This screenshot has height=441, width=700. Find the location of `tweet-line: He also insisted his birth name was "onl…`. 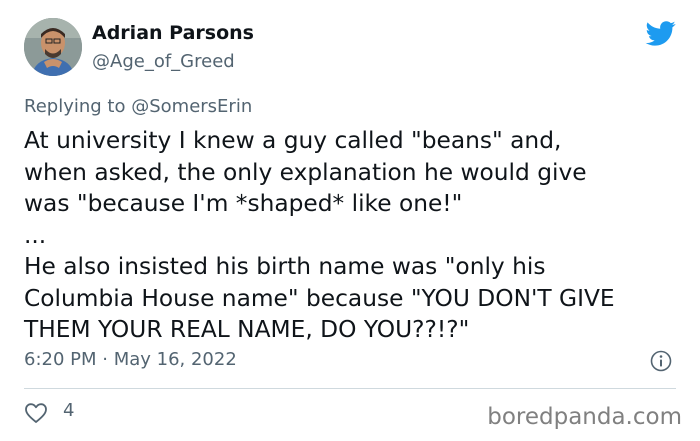

tweet-line: He also insisted his birth name was "onl… is located at coordinates (285, 266).